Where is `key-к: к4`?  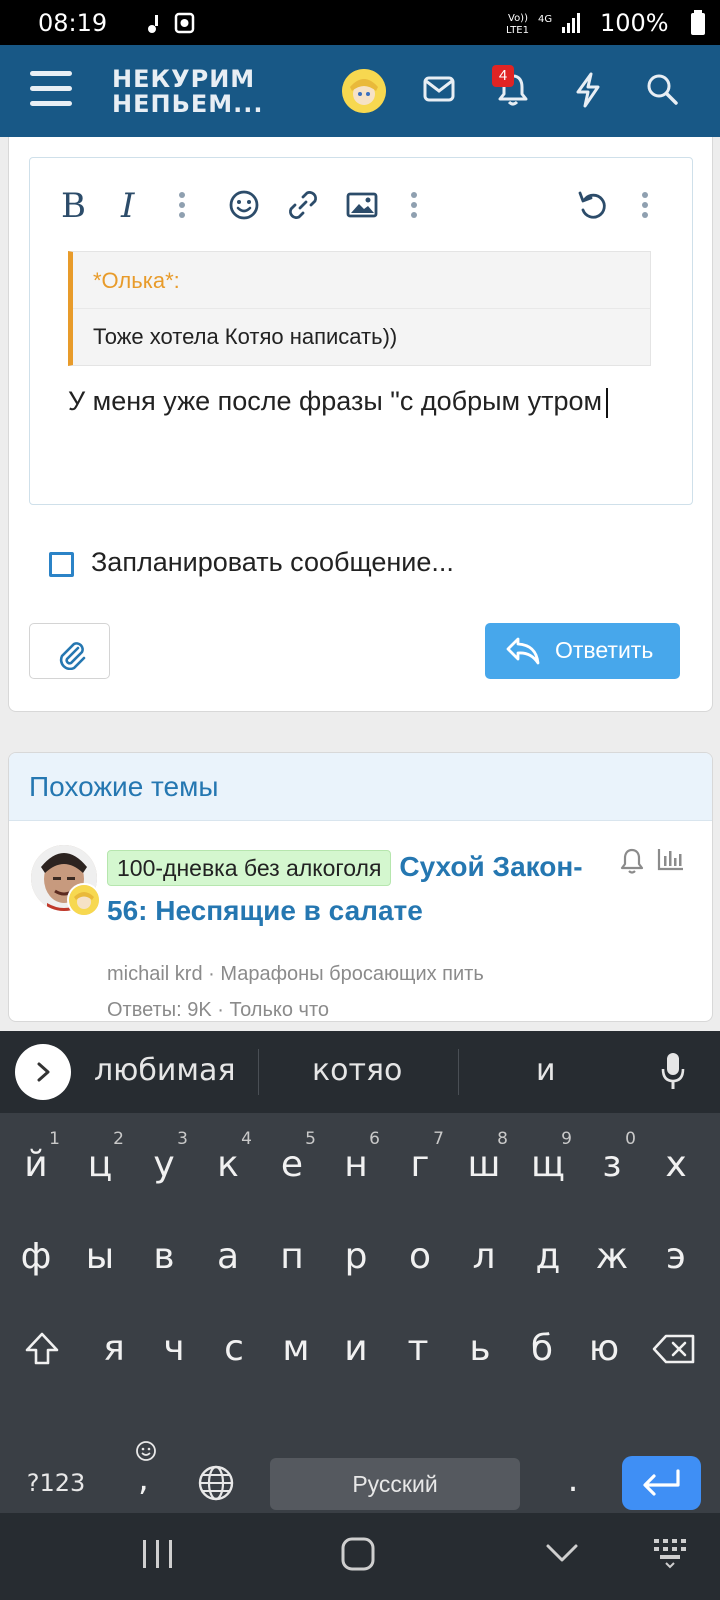 key-к: к4 is located at coordinates (228, 1165).